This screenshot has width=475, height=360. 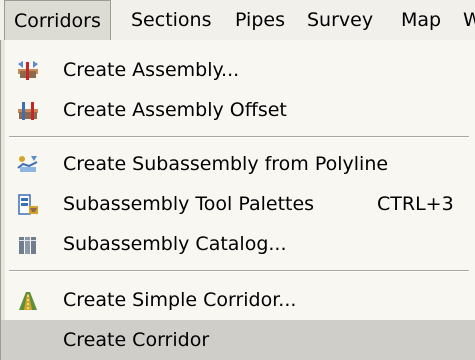 What do you see at coordinates (238, 340) in the screenshot?
I see `menu-item-create-corridor: Create Corridor` at bounding box center [238, 340].